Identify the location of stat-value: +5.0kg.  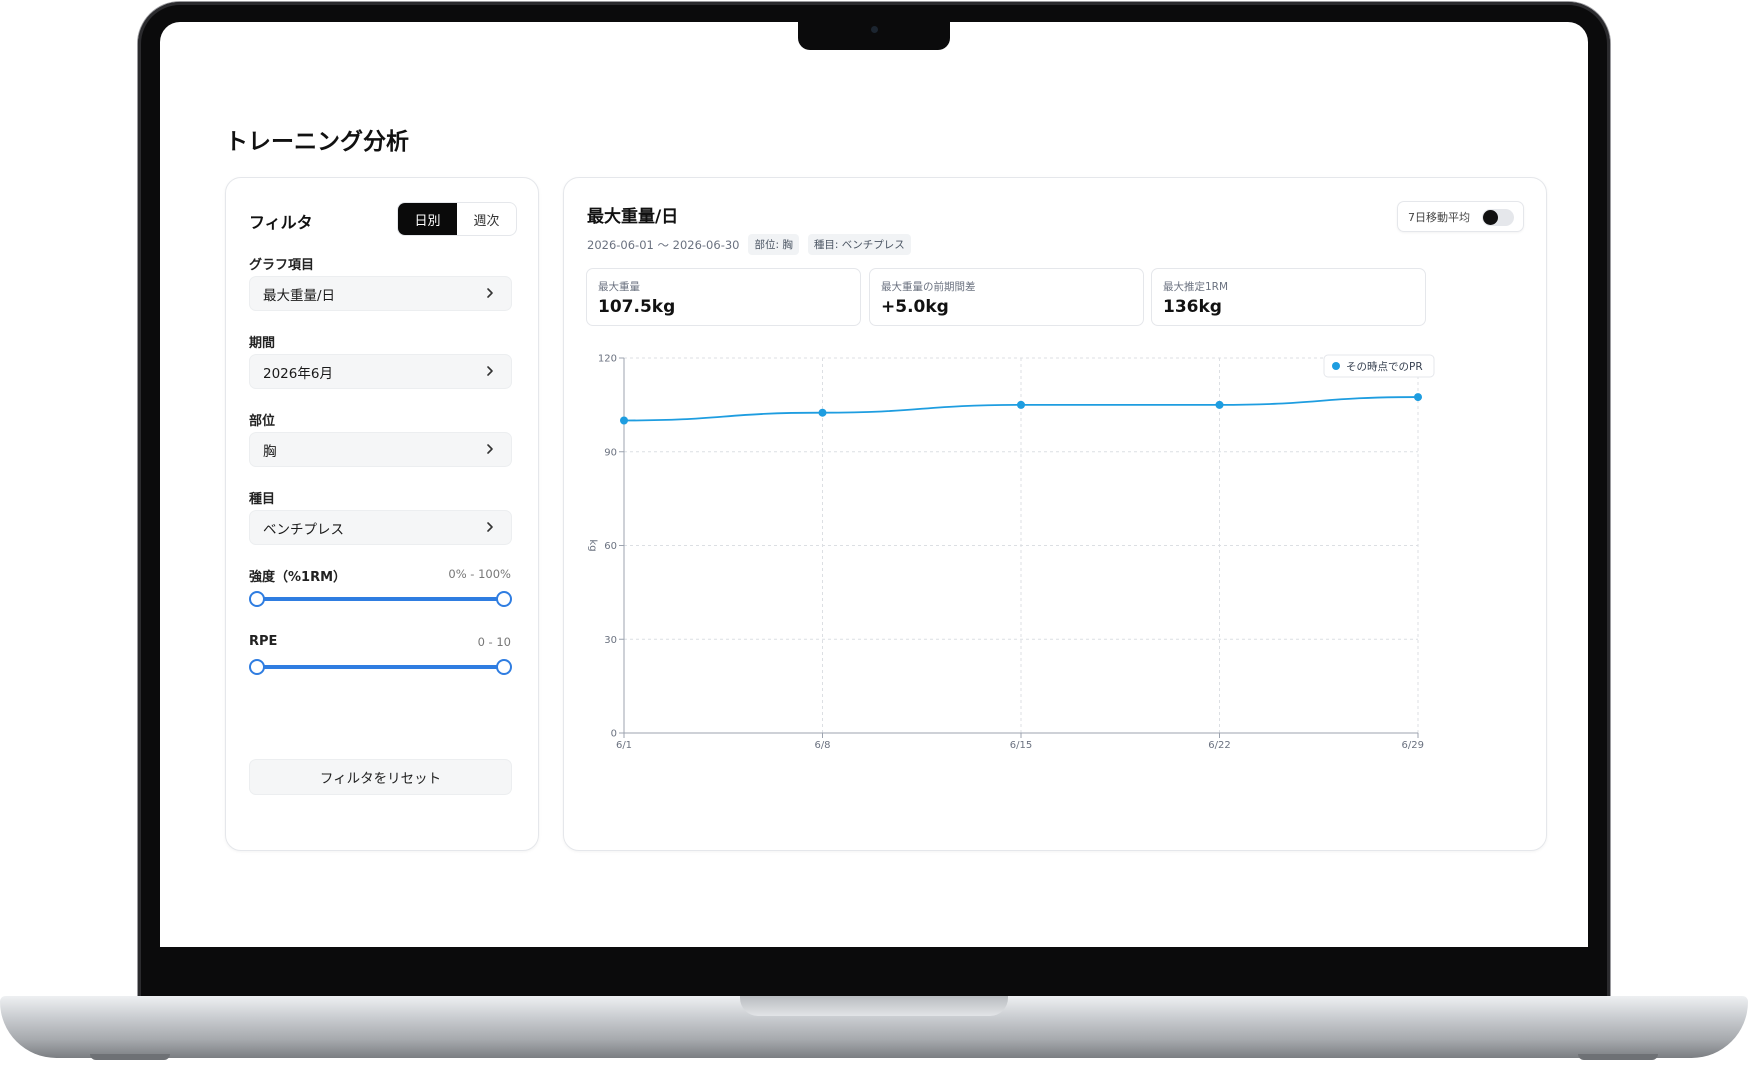
(915, 307).